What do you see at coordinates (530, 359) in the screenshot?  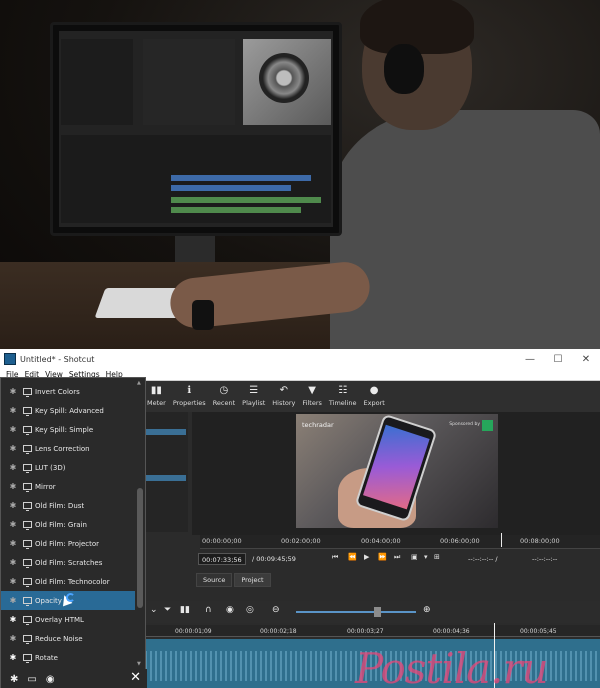 I see `minimize-button: —` at bounding box center [530, 359].